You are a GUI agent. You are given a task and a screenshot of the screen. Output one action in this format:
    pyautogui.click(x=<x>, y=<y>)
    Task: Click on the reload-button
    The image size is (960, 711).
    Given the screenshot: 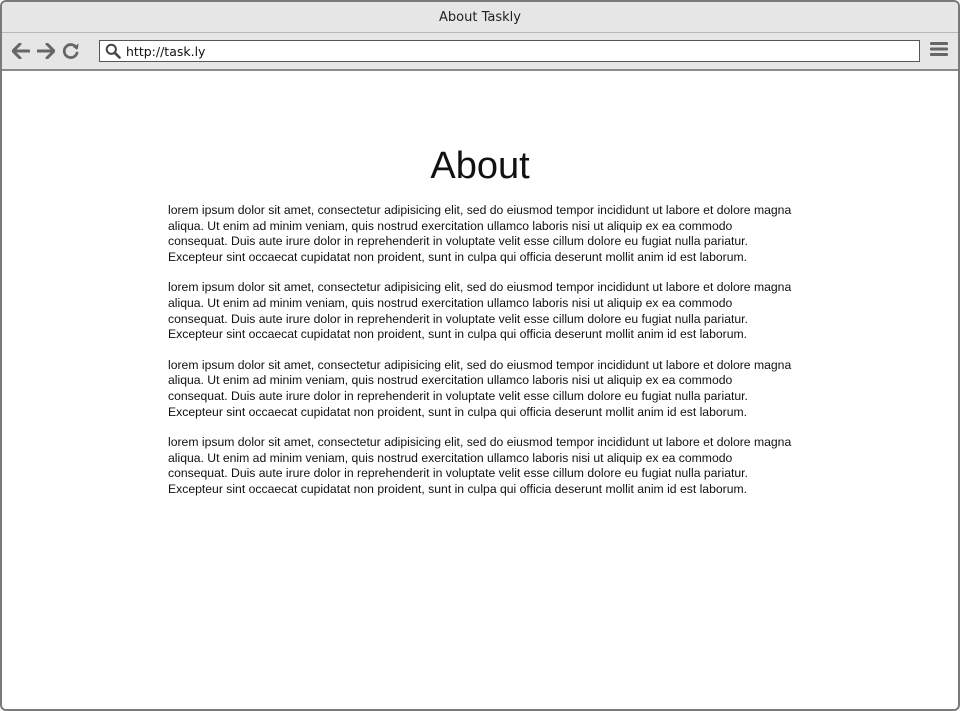 What is the action you would take?
    pyautogui.click(x=71, y=51)
    